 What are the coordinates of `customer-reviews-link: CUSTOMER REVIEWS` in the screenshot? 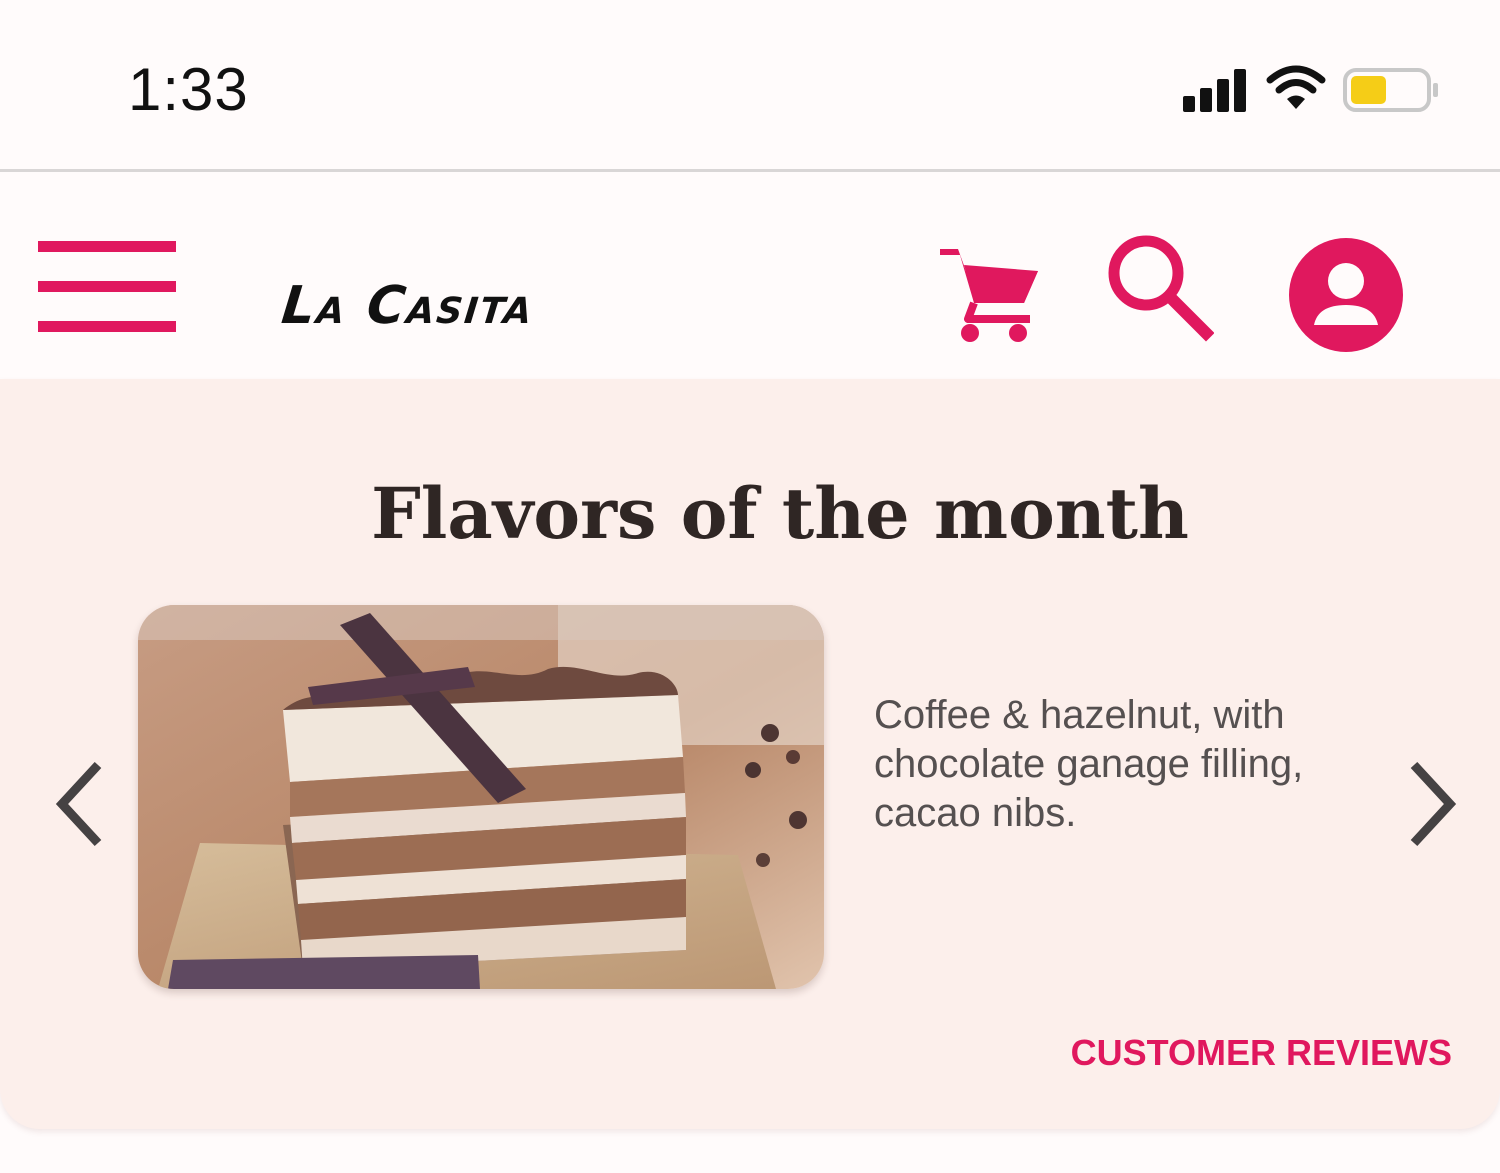 It's located at (1261, 1053).